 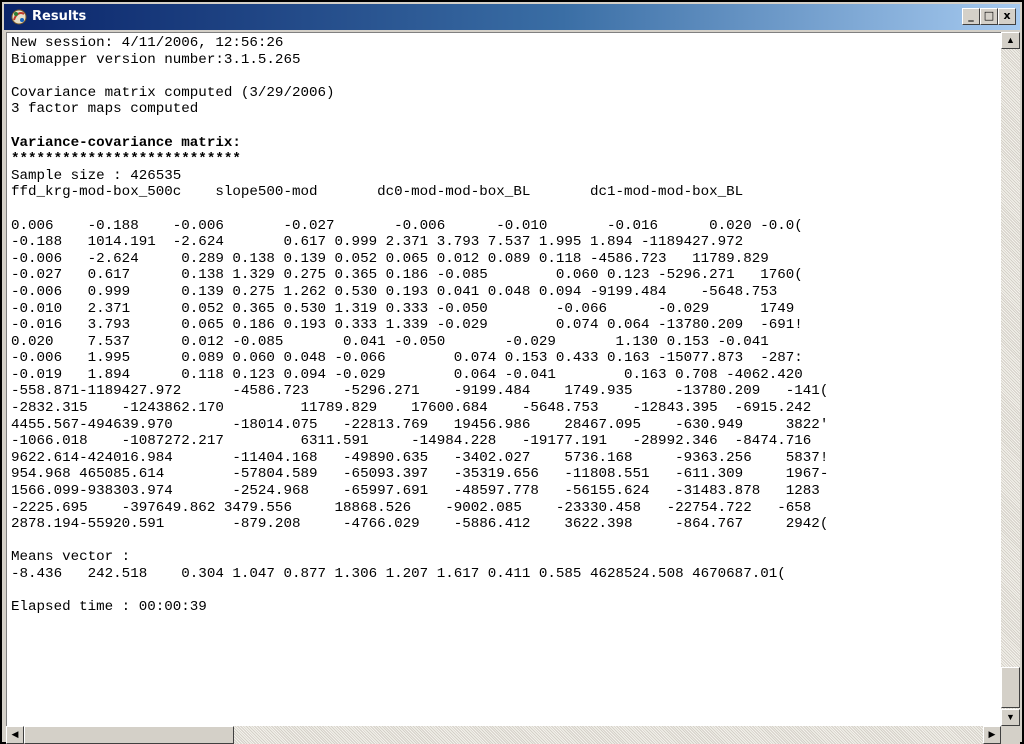 What do you see at coordinates (96, 175) in the screenshot?
I see `output-line: Sample size : 426535` at bounding box center [96, 175].